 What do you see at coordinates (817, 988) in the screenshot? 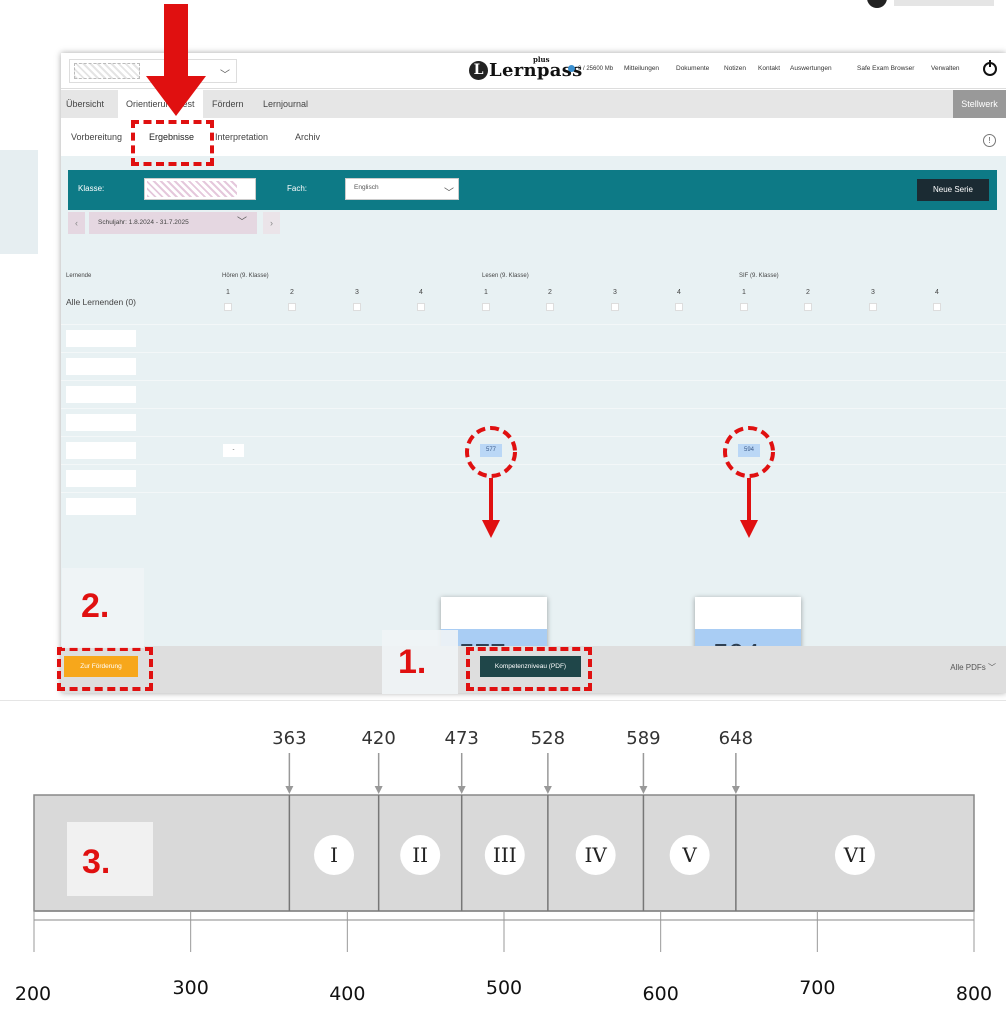
I see `axis-label: 700` at bounding box center [817, 988].